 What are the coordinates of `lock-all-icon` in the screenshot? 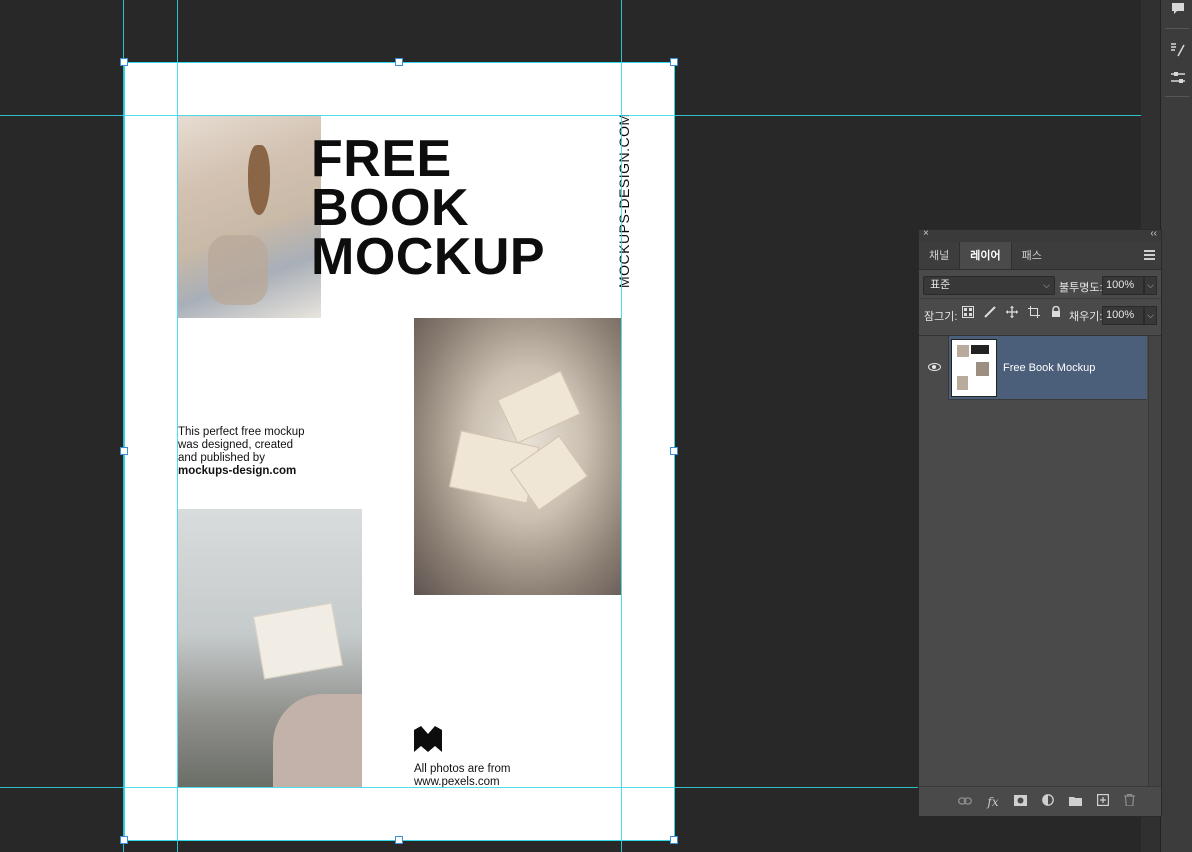 It's located at (1056, 312).